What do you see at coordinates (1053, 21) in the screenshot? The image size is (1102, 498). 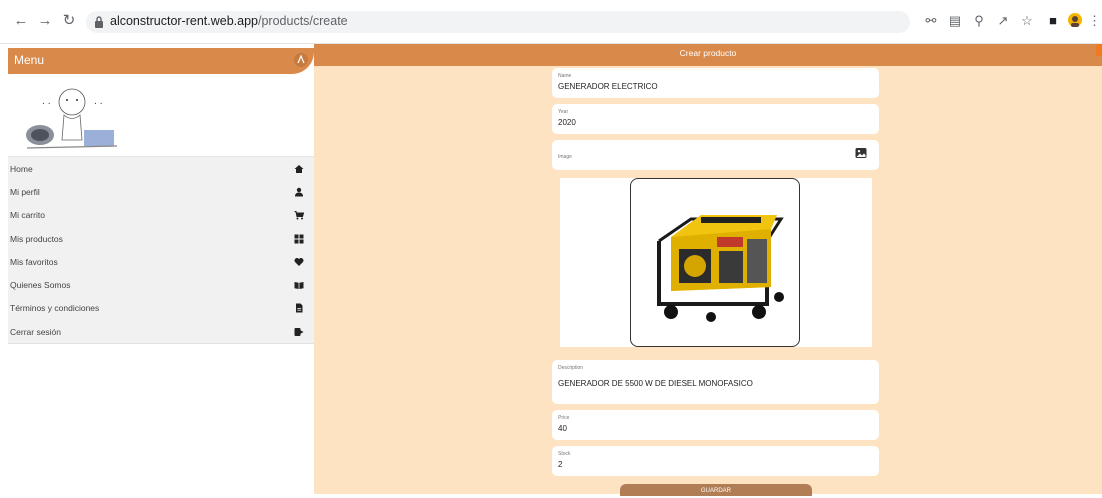 I see `side-panel-icon: ■` at bounding box center [1053, 21].